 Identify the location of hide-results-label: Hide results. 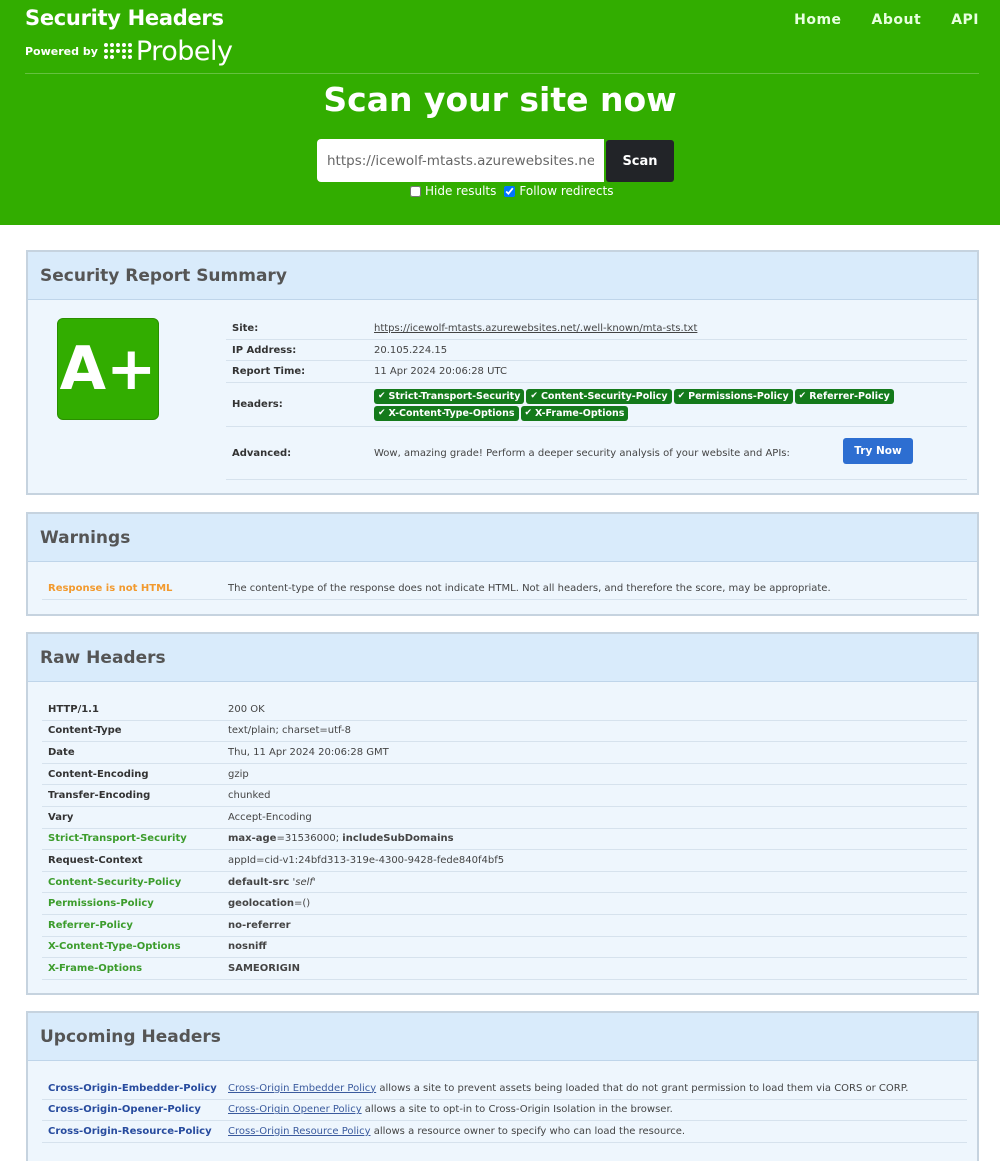
(461, 191).